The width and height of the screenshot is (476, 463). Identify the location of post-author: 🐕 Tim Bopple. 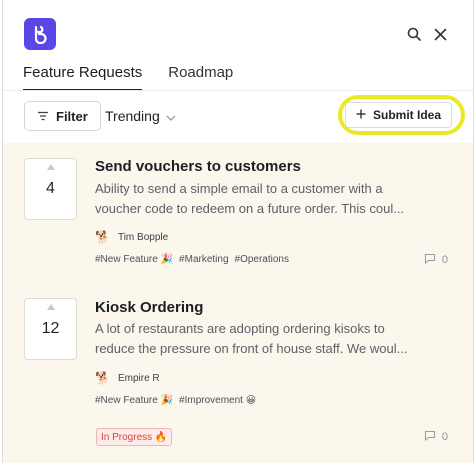
(131, 237).